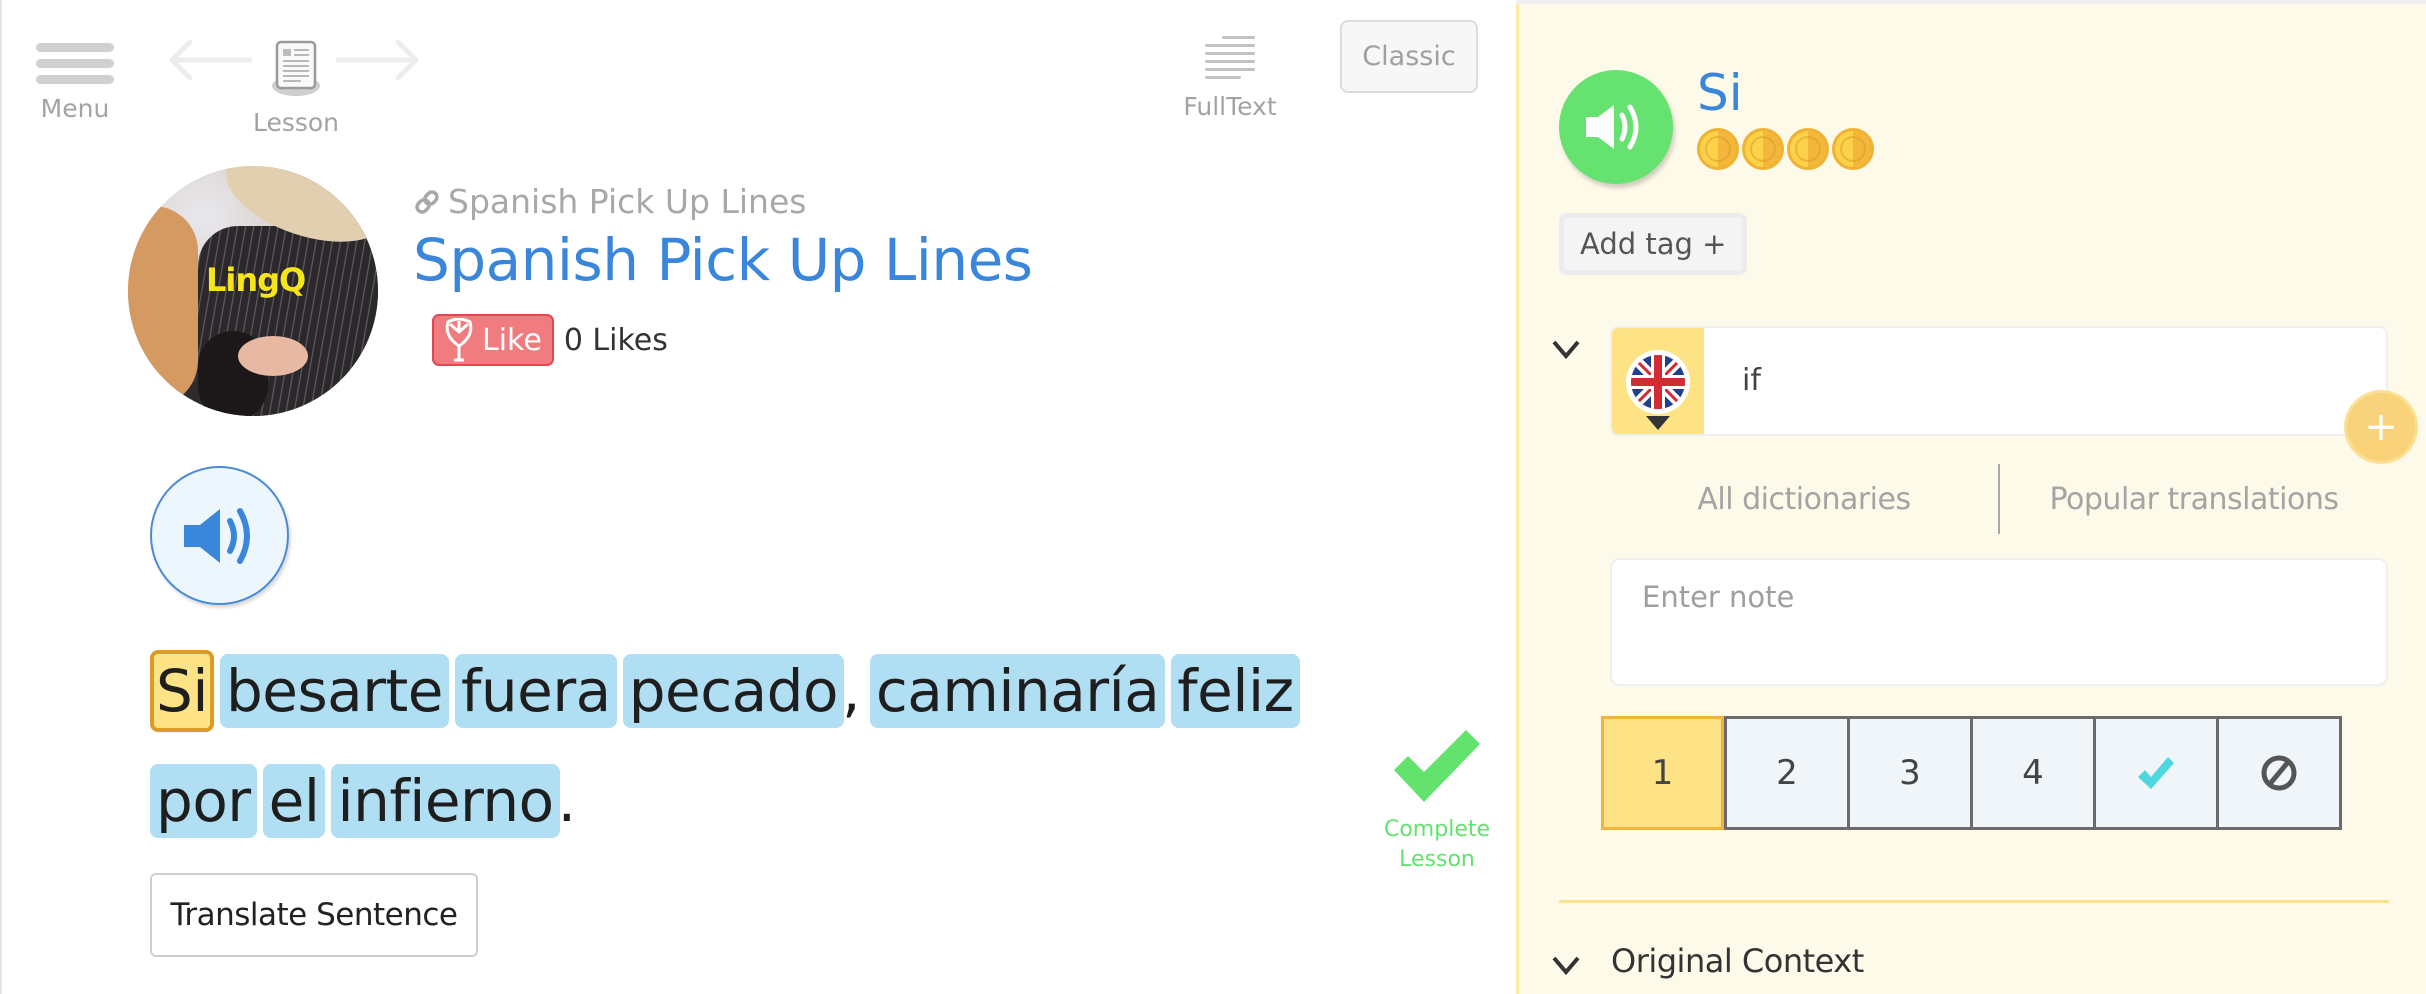  What do you see at coordinates (459, 340) in the screenshot?
I see `rose-icon` at bounding box center [459, 340].